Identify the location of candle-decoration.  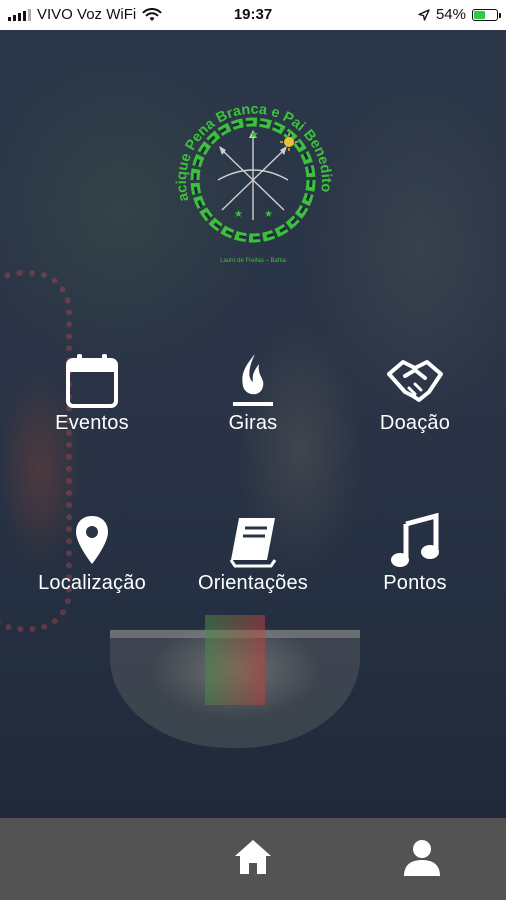
(235, 660).